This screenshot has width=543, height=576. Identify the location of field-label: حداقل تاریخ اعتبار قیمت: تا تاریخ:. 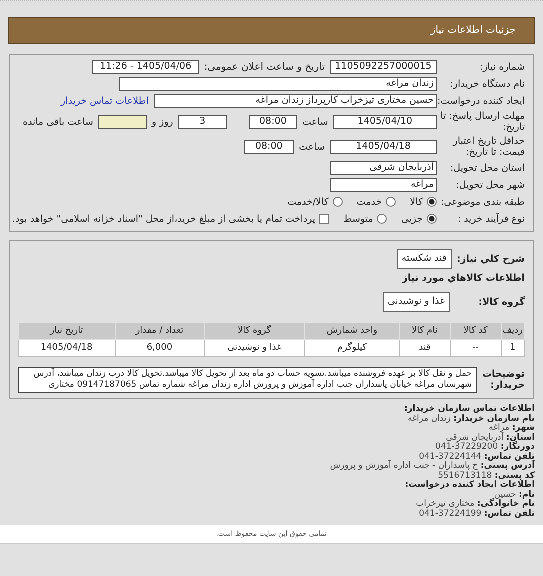
(488, 147).